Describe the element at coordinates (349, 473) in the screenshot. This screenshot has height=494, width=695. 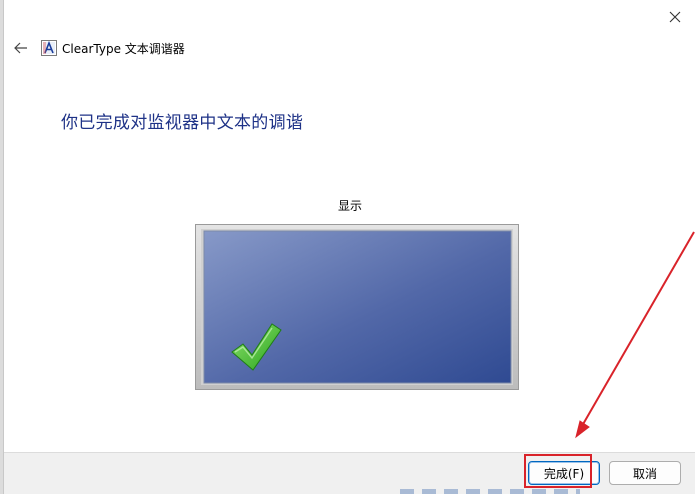
I see `dialog-footer: 完成(F) 取消` at that location.